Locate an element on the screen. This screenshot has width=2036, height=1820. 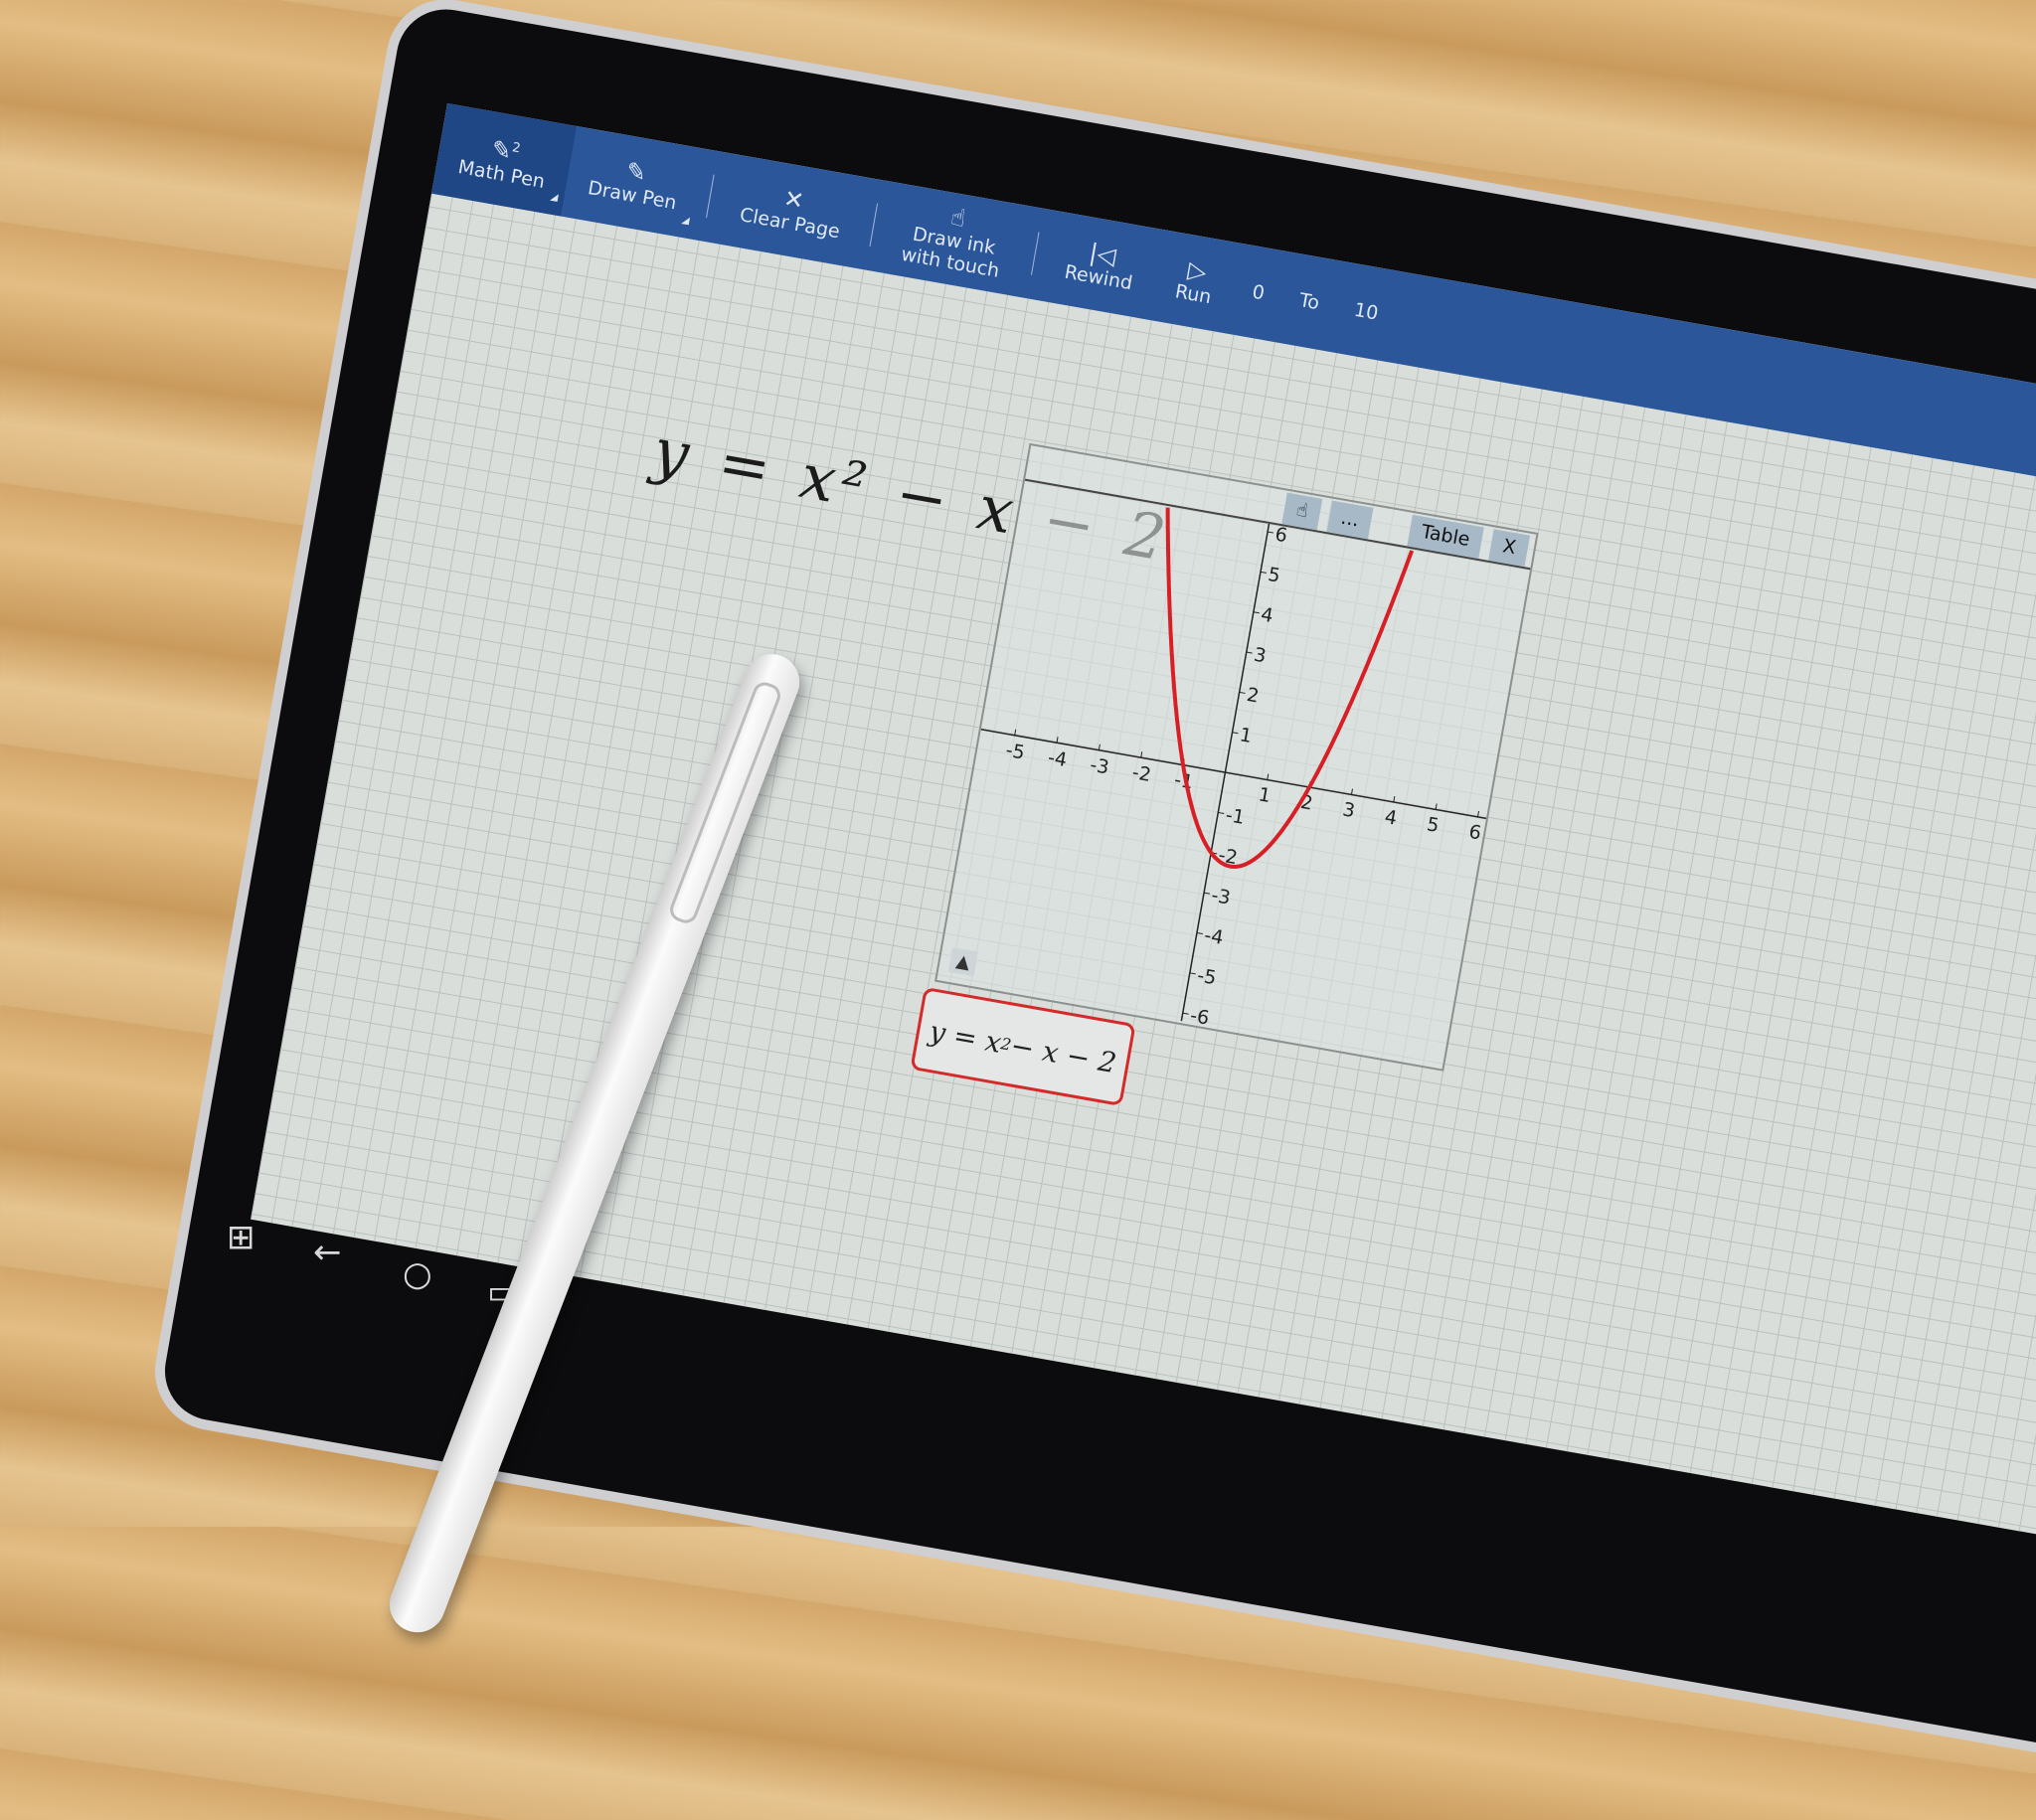
y-tick-label: 5 is located at coordinates (1274, 575).